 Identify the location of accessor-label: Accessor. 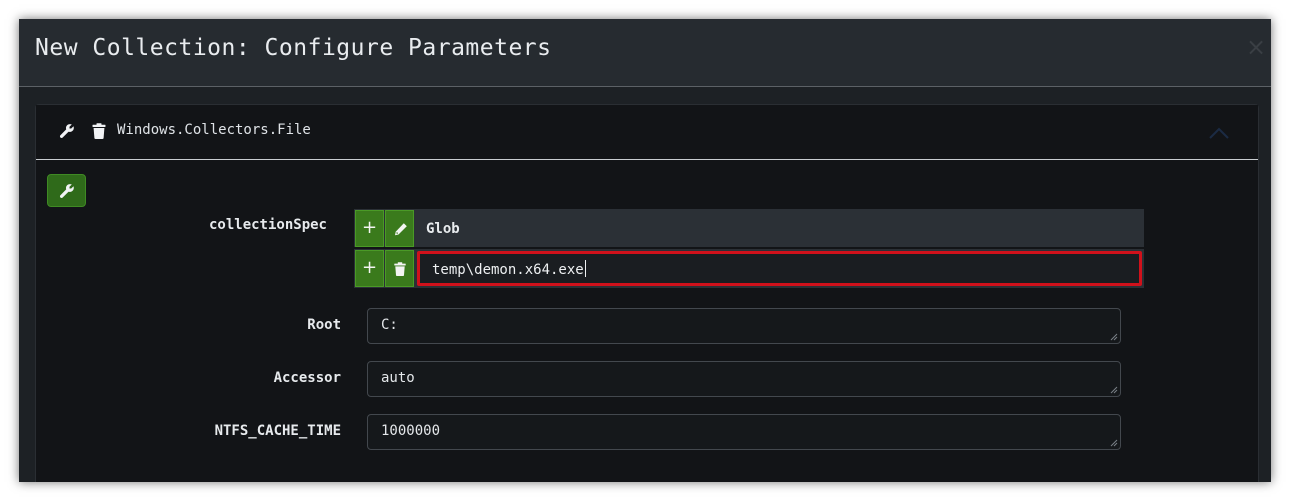
(307, 378).